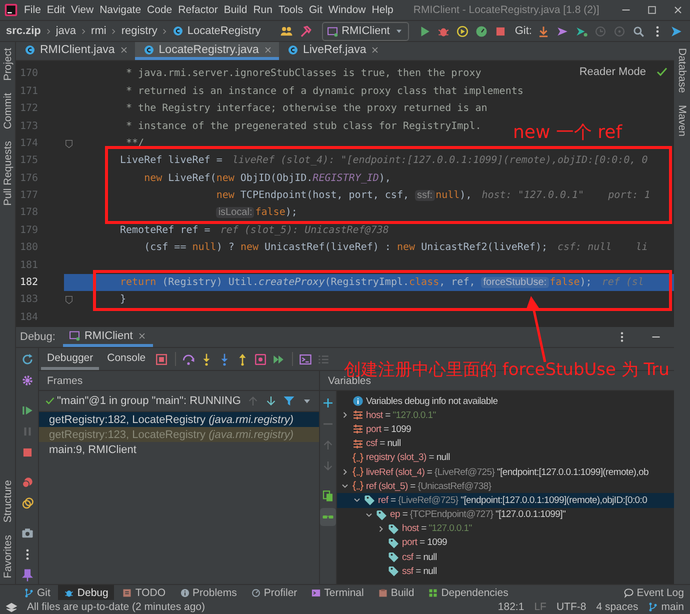  What do you see at coordinates (419, 557) in the screenshot?
I see `variable-entry: csf = null` at bounding box center [419, 557].